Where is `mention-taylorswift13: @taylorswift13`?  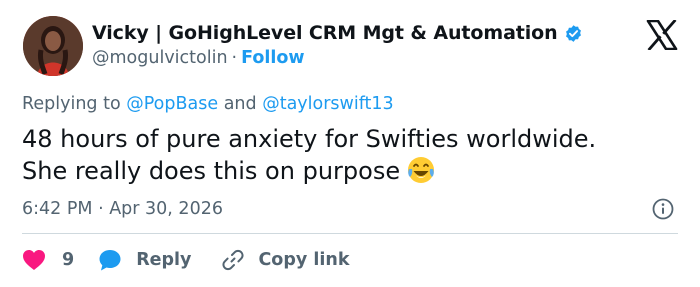 mention-taylorswift13: @taylorswift13 is located at coordinates (327, 104).